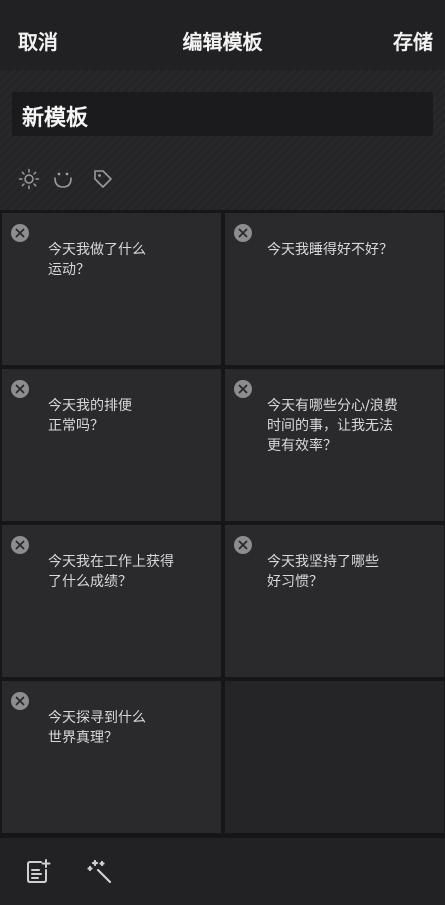 The image size is (445, 905). What do you see at coordinates (334, 601) in the screenshot?
I see `question-card: 今天我坚持了哪些 好习惯？` at bounding box center [334, 601].